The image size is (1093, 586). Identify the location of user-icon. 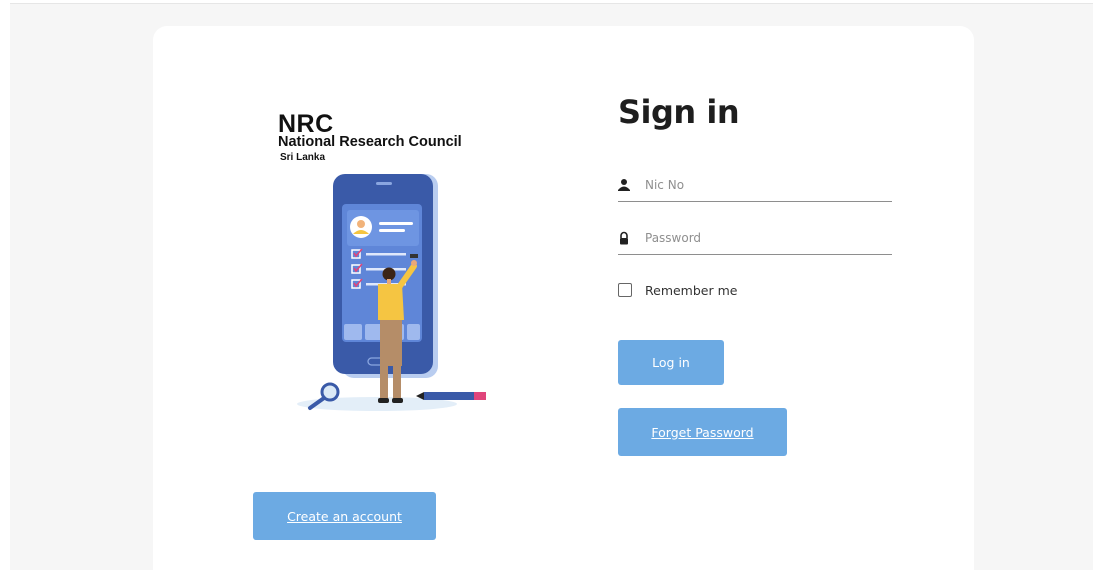
(624, 185).